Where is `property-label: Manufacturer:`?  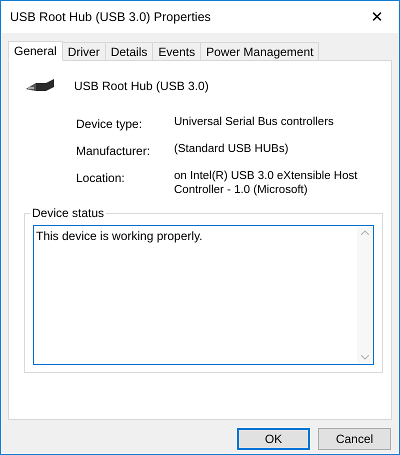
property-label: Manufacturer: is located at coordinates (114, 151).